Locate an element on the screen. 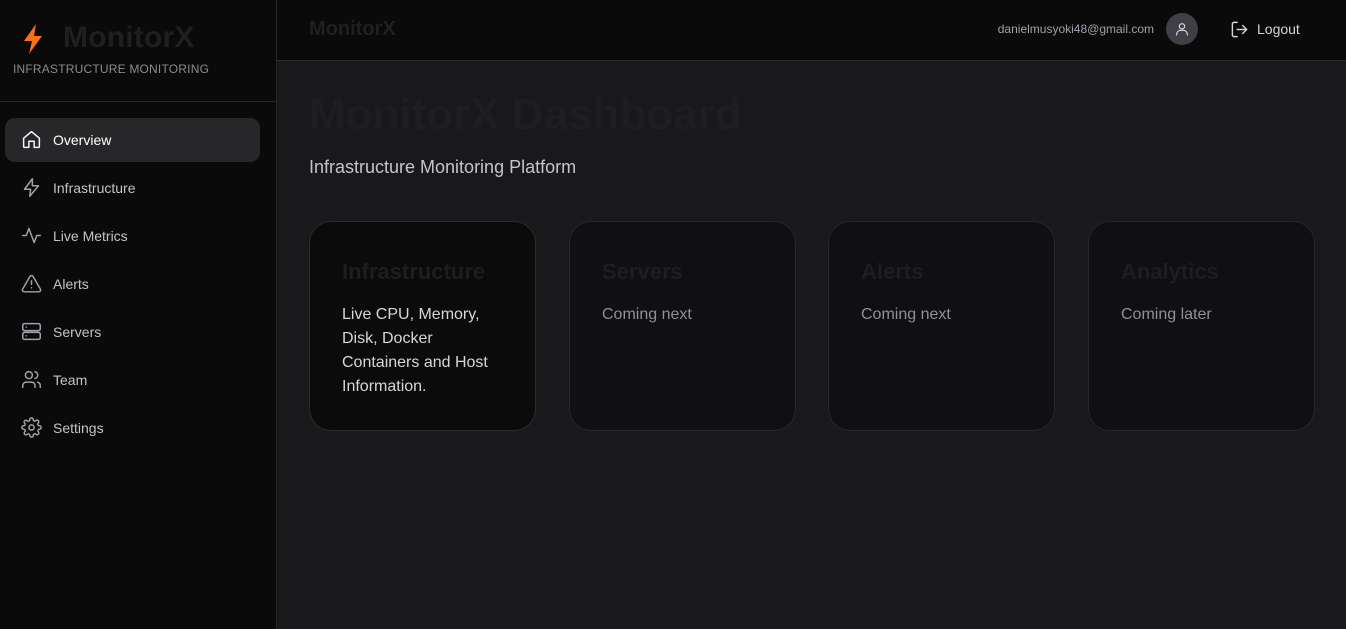 The height and width of the screenshot is (629, 1346). users-icon is located at coordinates (31, 379).